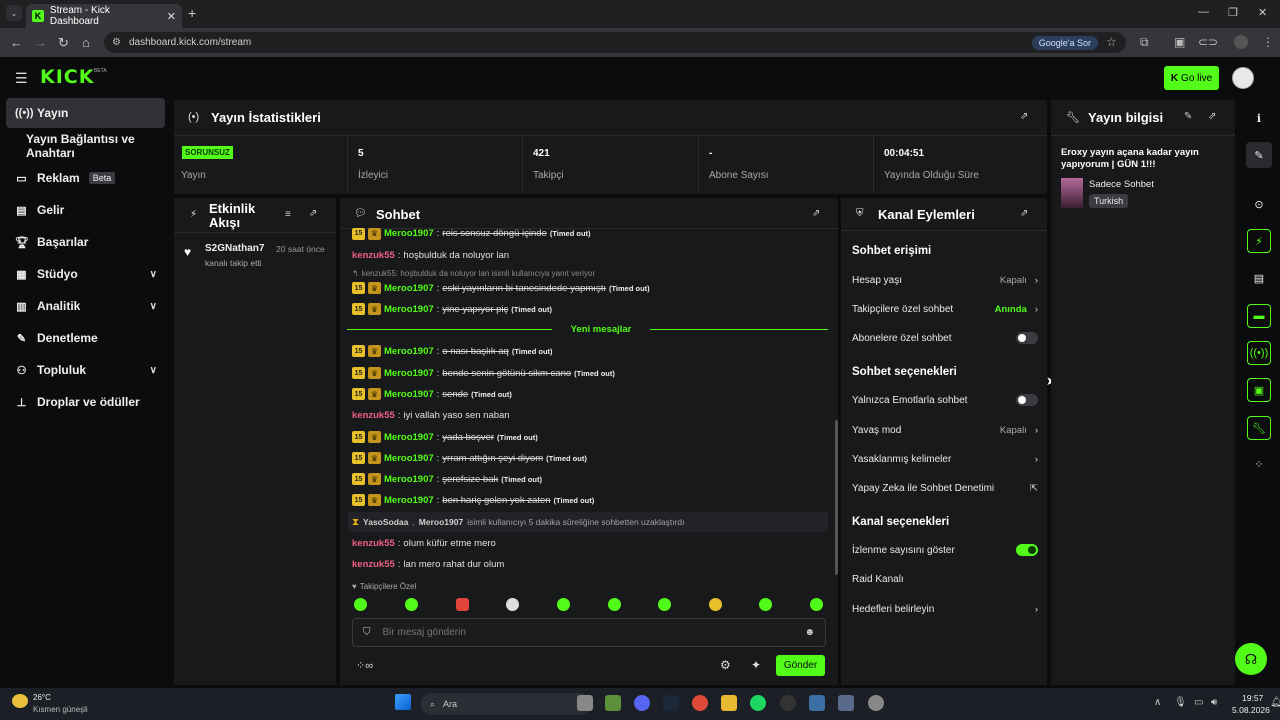 This screenshot has height=720, width=1280. What do you see at coordinates (1275, 702) in the screenshot?
I see `notifications-icon: 🔔︎` at bounding box center [1275, 702].